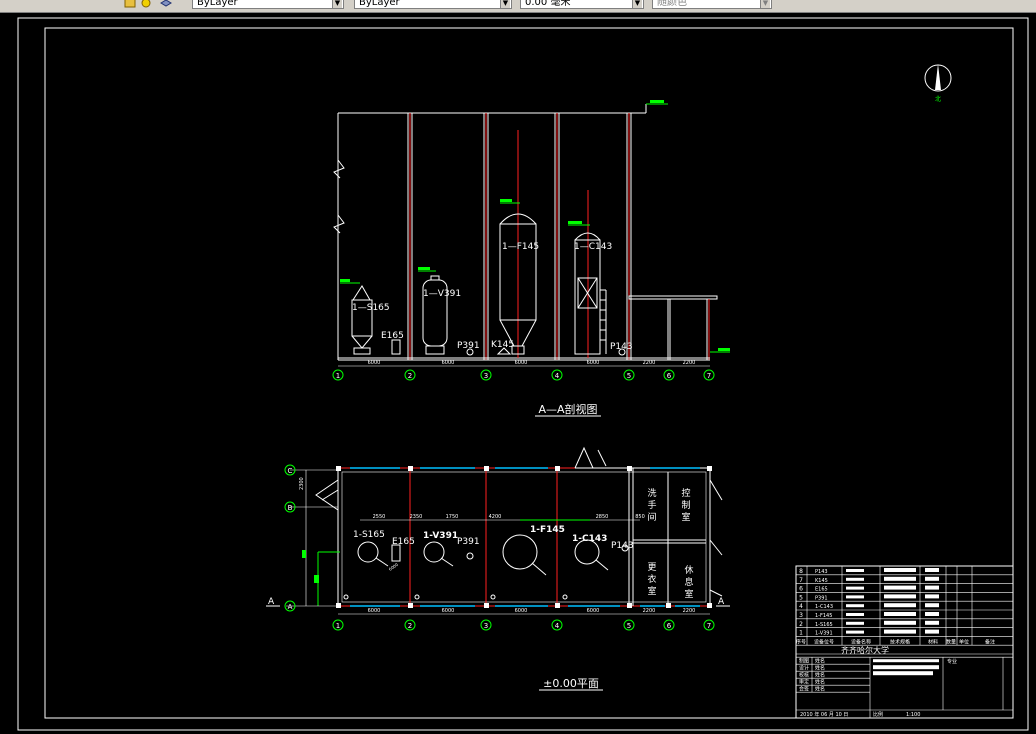 This screenshot has height=734, width=1036. Describe the element at coordinates (900, 641) in the screenshot. I see `tb-header: 技术规格` at that location.